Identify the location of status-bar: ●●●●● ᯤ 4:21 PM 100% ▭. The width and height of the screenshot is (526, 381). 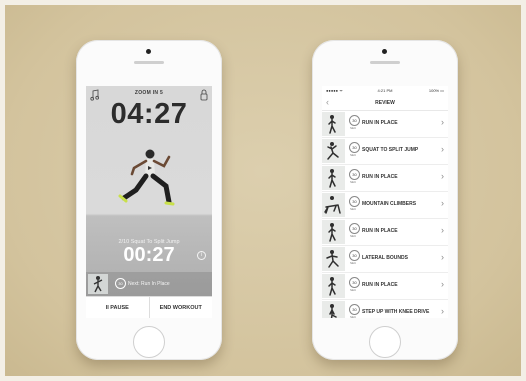
(385, 92).